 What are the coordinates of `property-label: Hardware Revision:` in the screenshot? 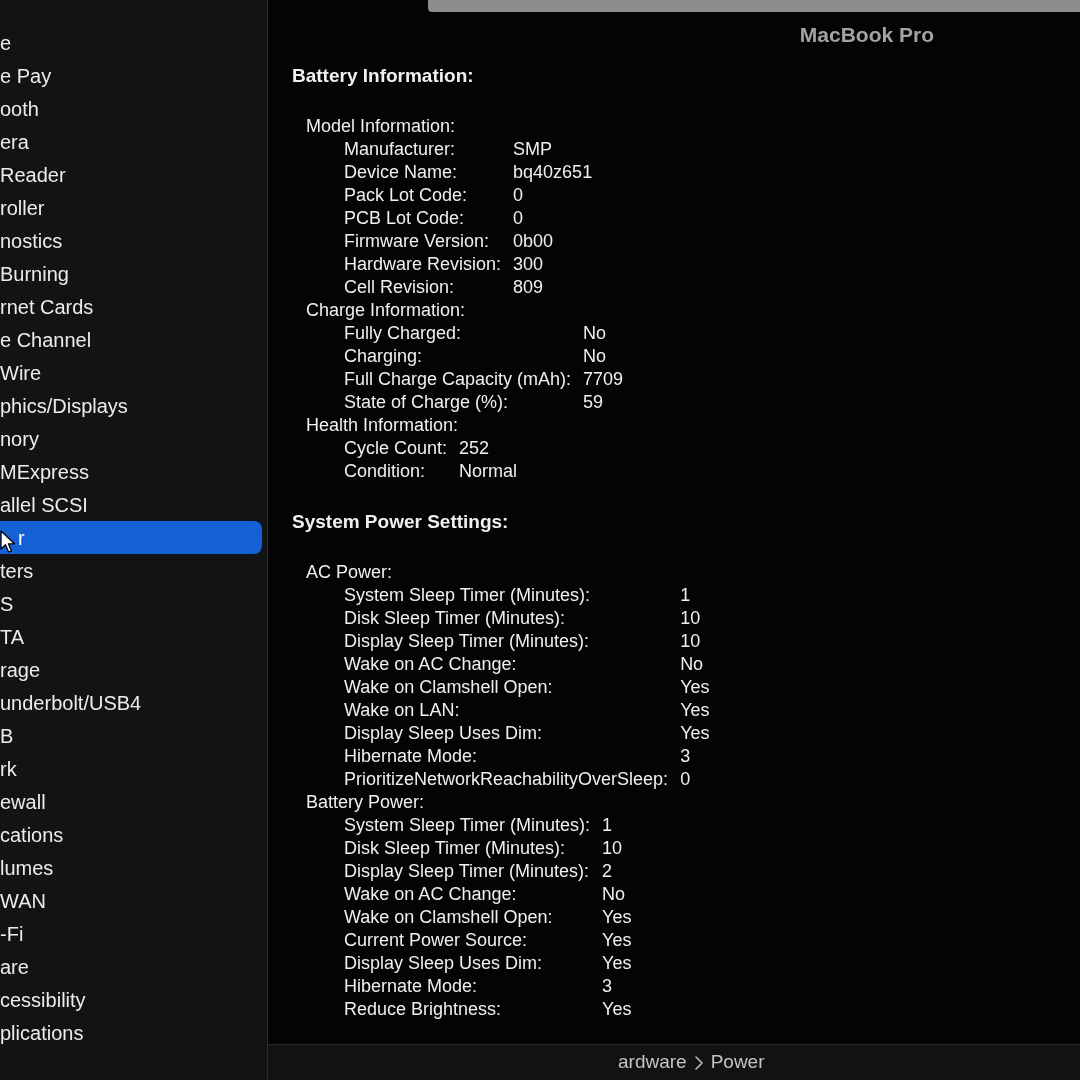 It's located at (423, 264).